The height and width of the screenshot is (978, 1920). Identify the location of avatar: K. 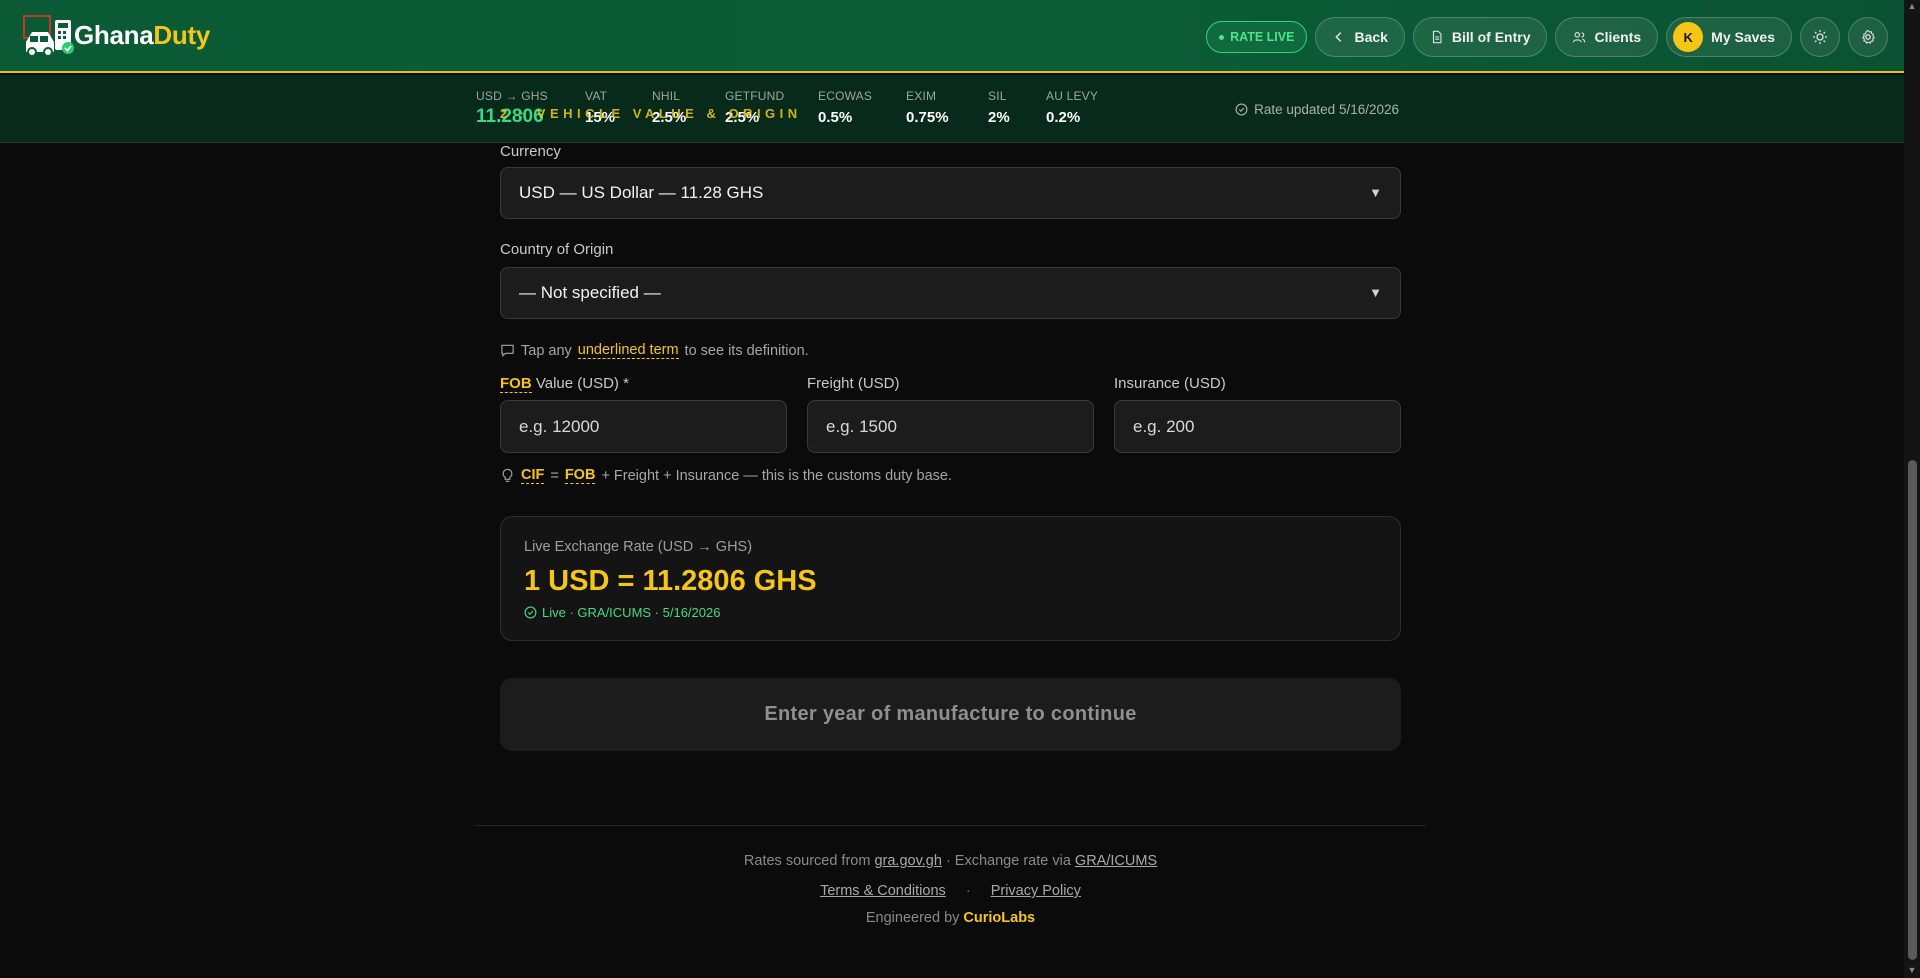
(1688, 37).